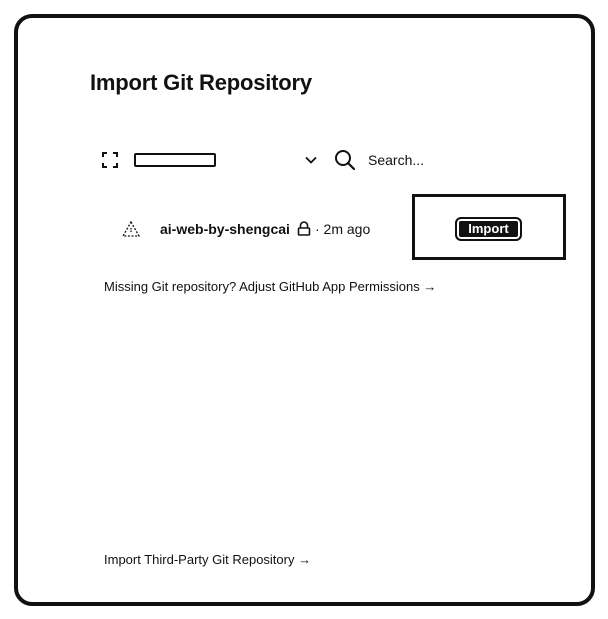 This screenshot has width=608, height=619. Describe the element at coordinates (110, 160) in the screenshot. I see `scope-frame-icon` at that location.